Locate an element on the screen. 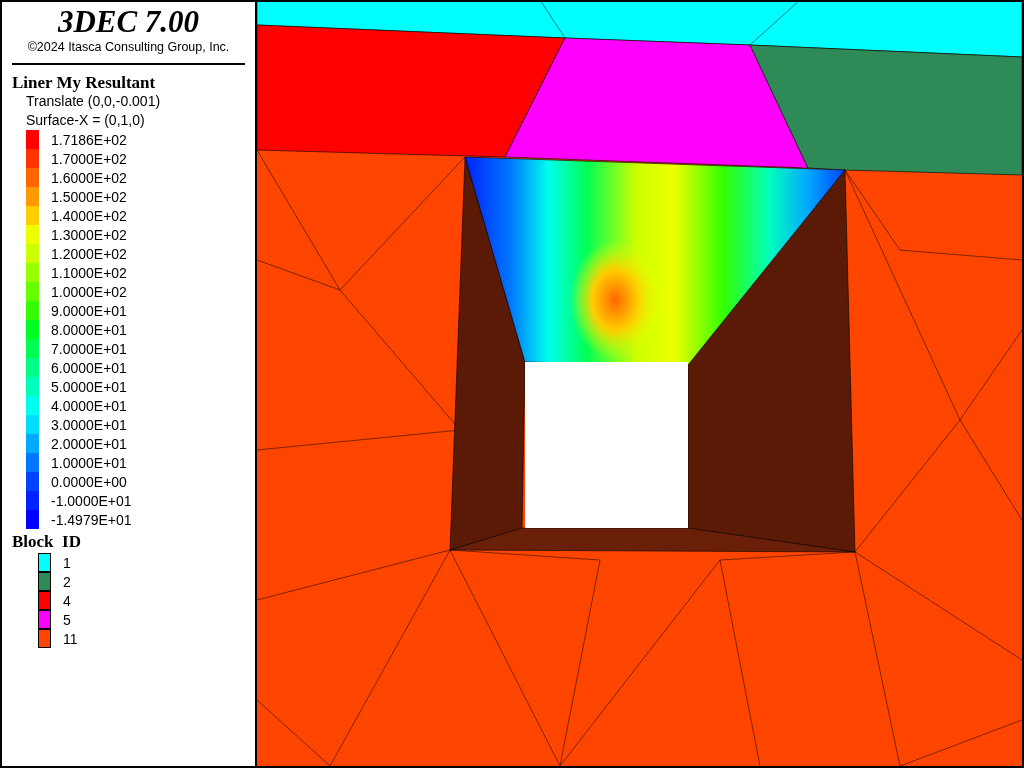 The width and height of the screenshot is (1024, 768). contour-level-label: 7.0000E+01 is located at coordinates (89, 348).